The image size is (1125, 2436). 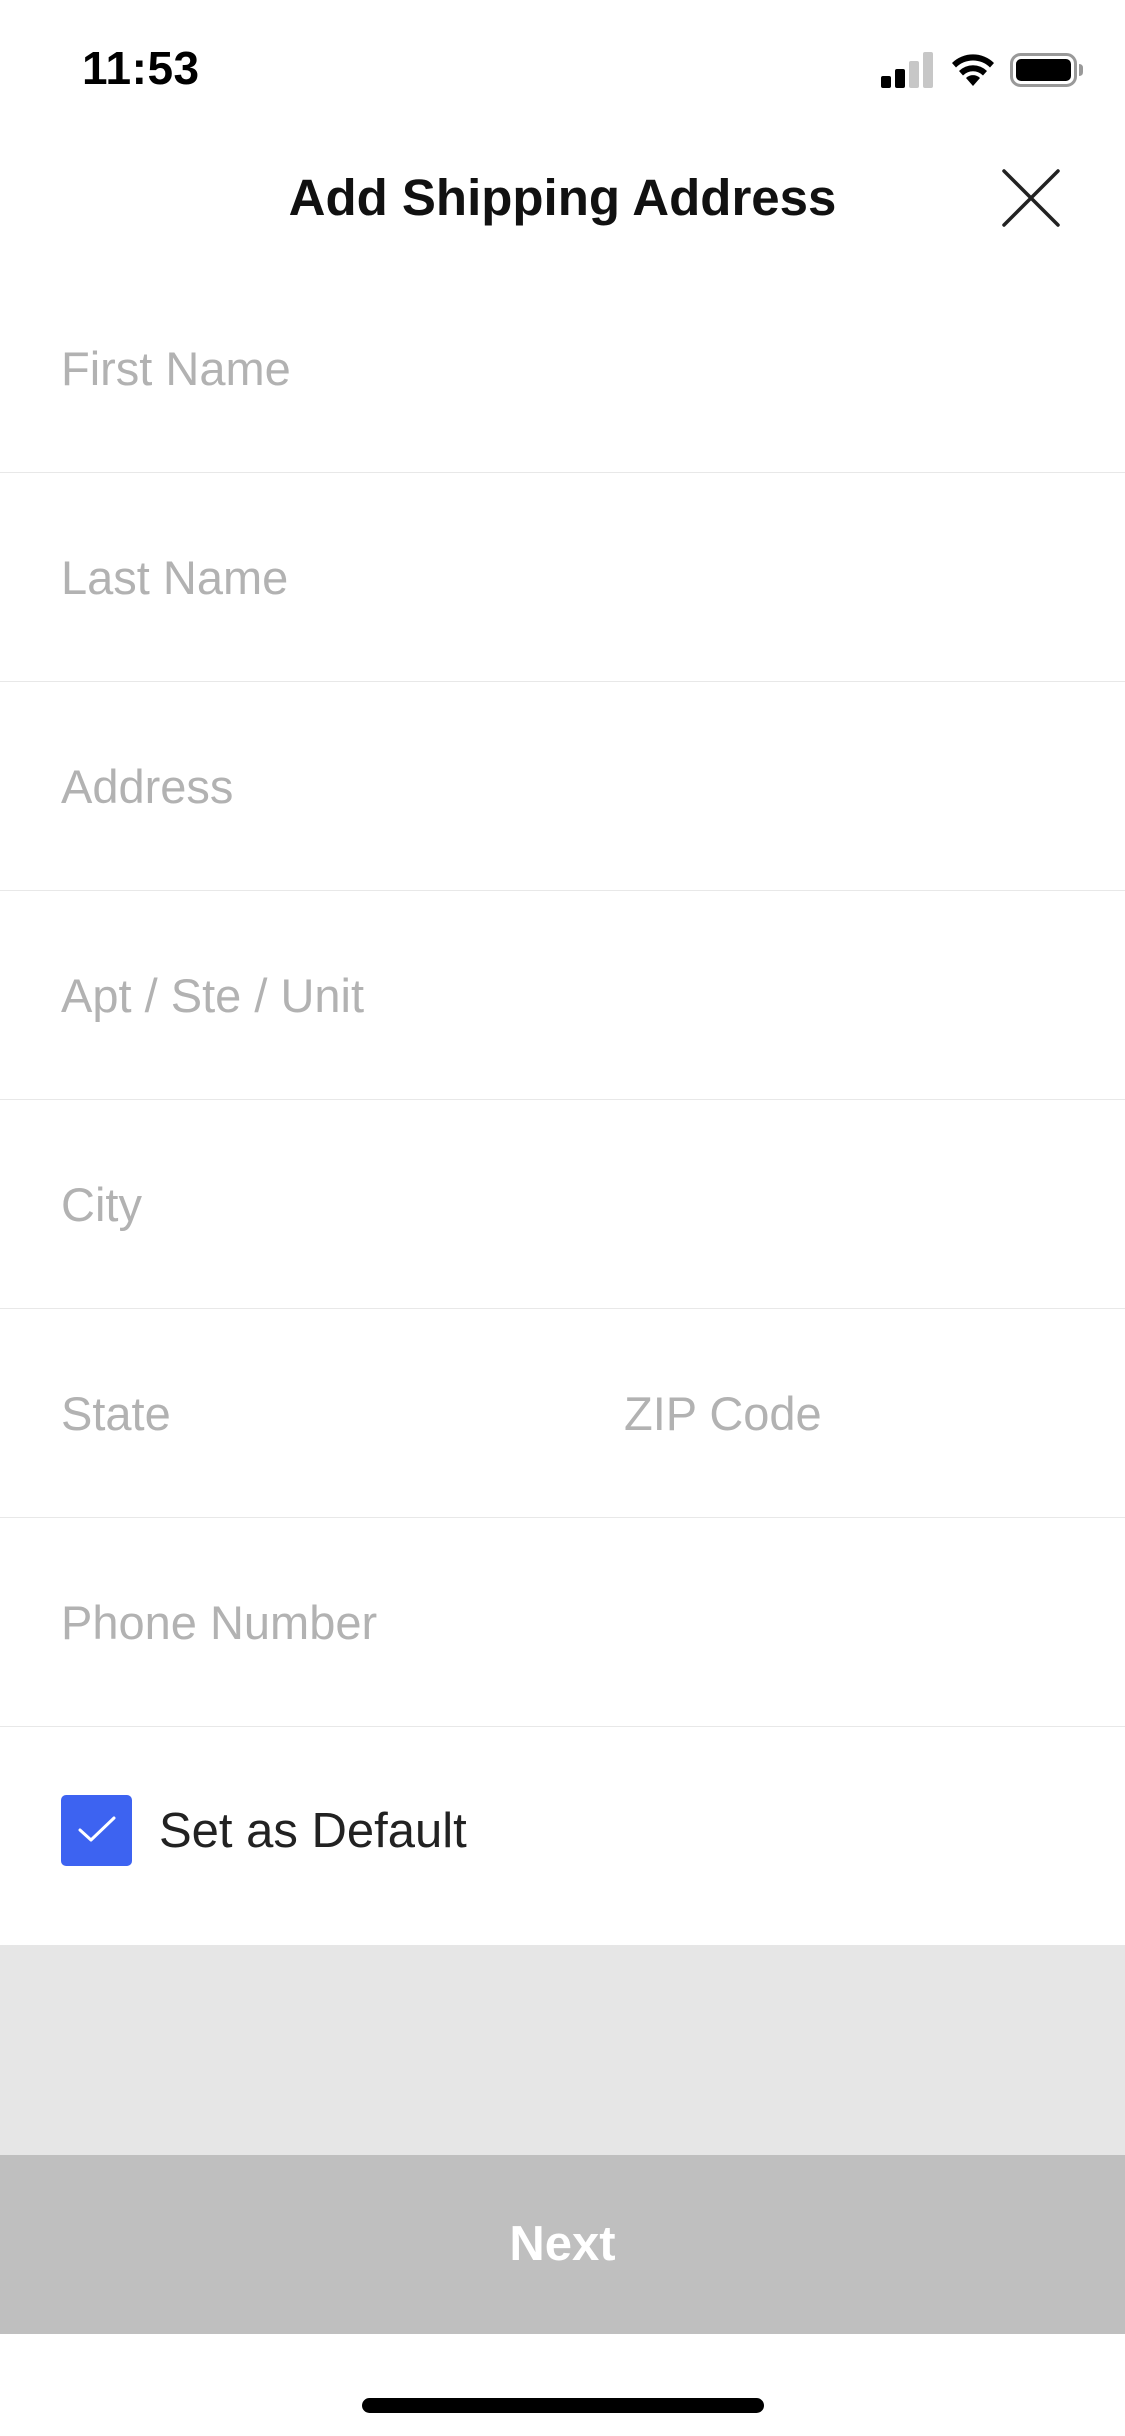 I want to click on apt-row, so click(x=562, y=995).